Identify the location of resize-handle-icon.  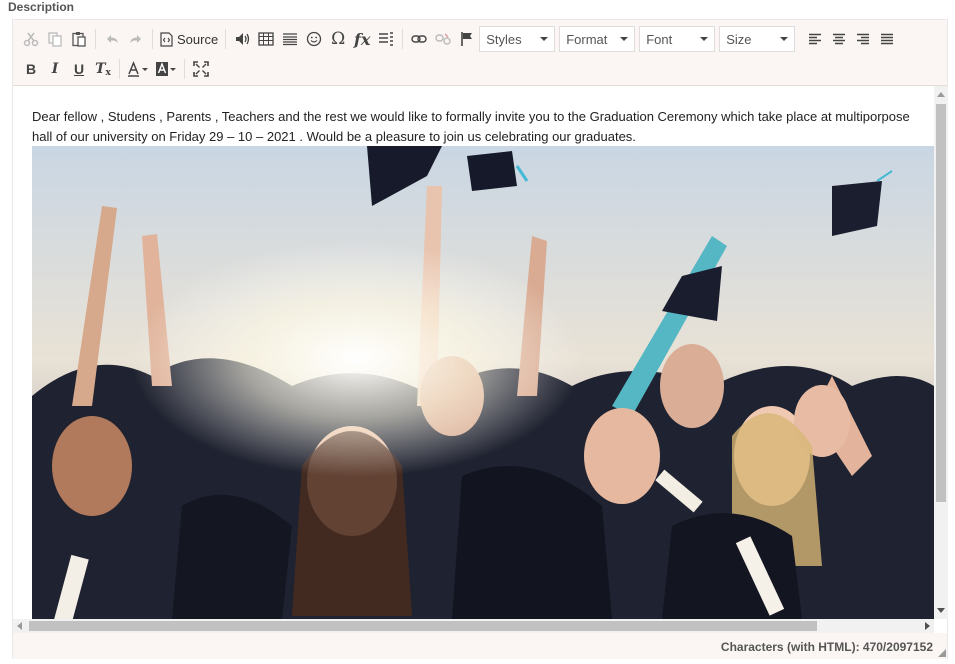
(942, 653).